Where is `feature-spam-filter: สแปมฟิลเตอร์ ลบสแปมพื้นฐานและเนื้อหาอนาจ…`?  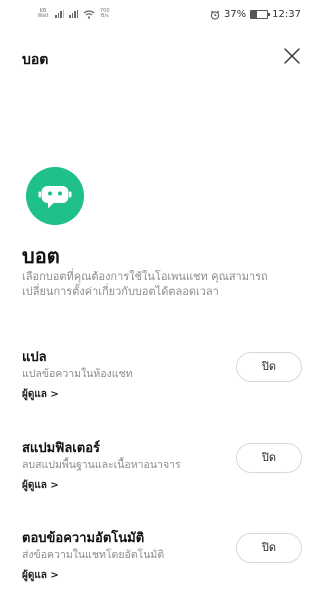
feature-spam-filter: สแปมฟิลเตอร์ ลบสแปมพื้นฐานและเนื้อหาอนาจ… is located at coordinates (162, 467).